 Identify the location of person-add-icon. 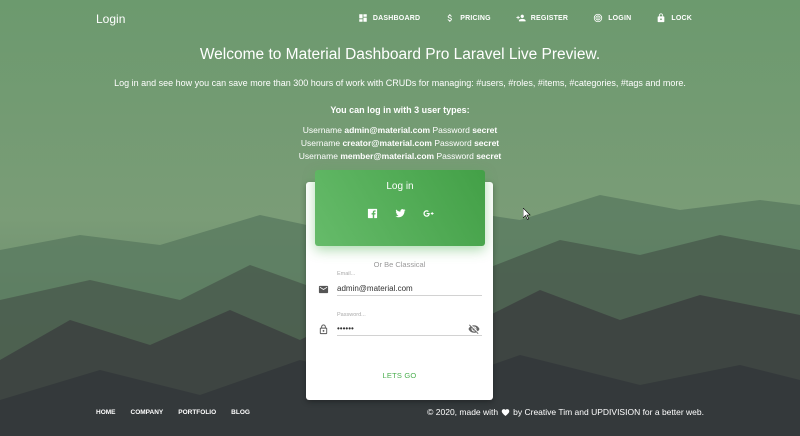
(521, 18).